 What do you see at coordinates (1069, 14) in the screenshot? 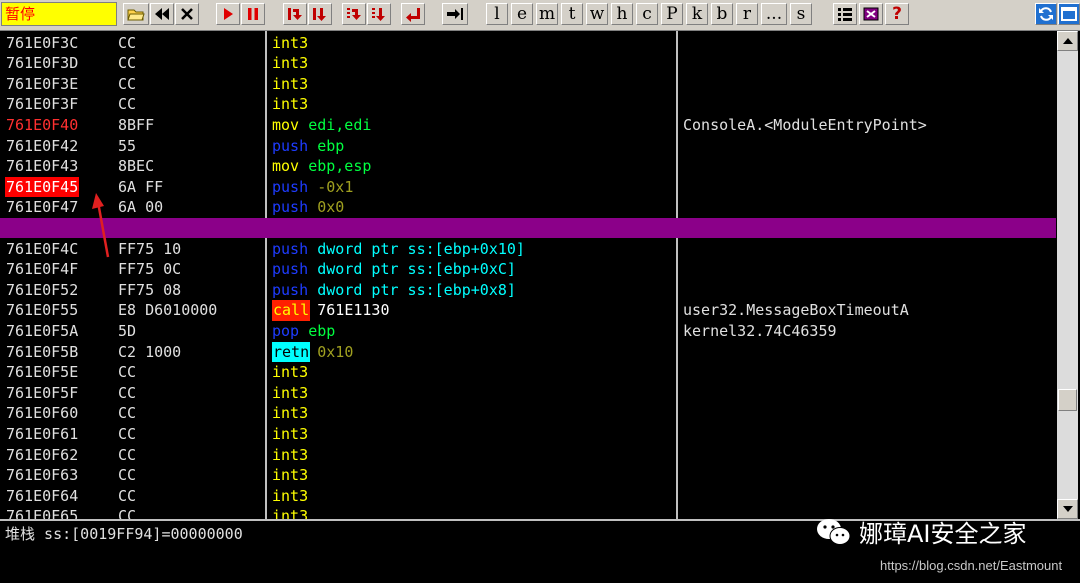
I see `layout-button` at bounding box center [1069, 14].